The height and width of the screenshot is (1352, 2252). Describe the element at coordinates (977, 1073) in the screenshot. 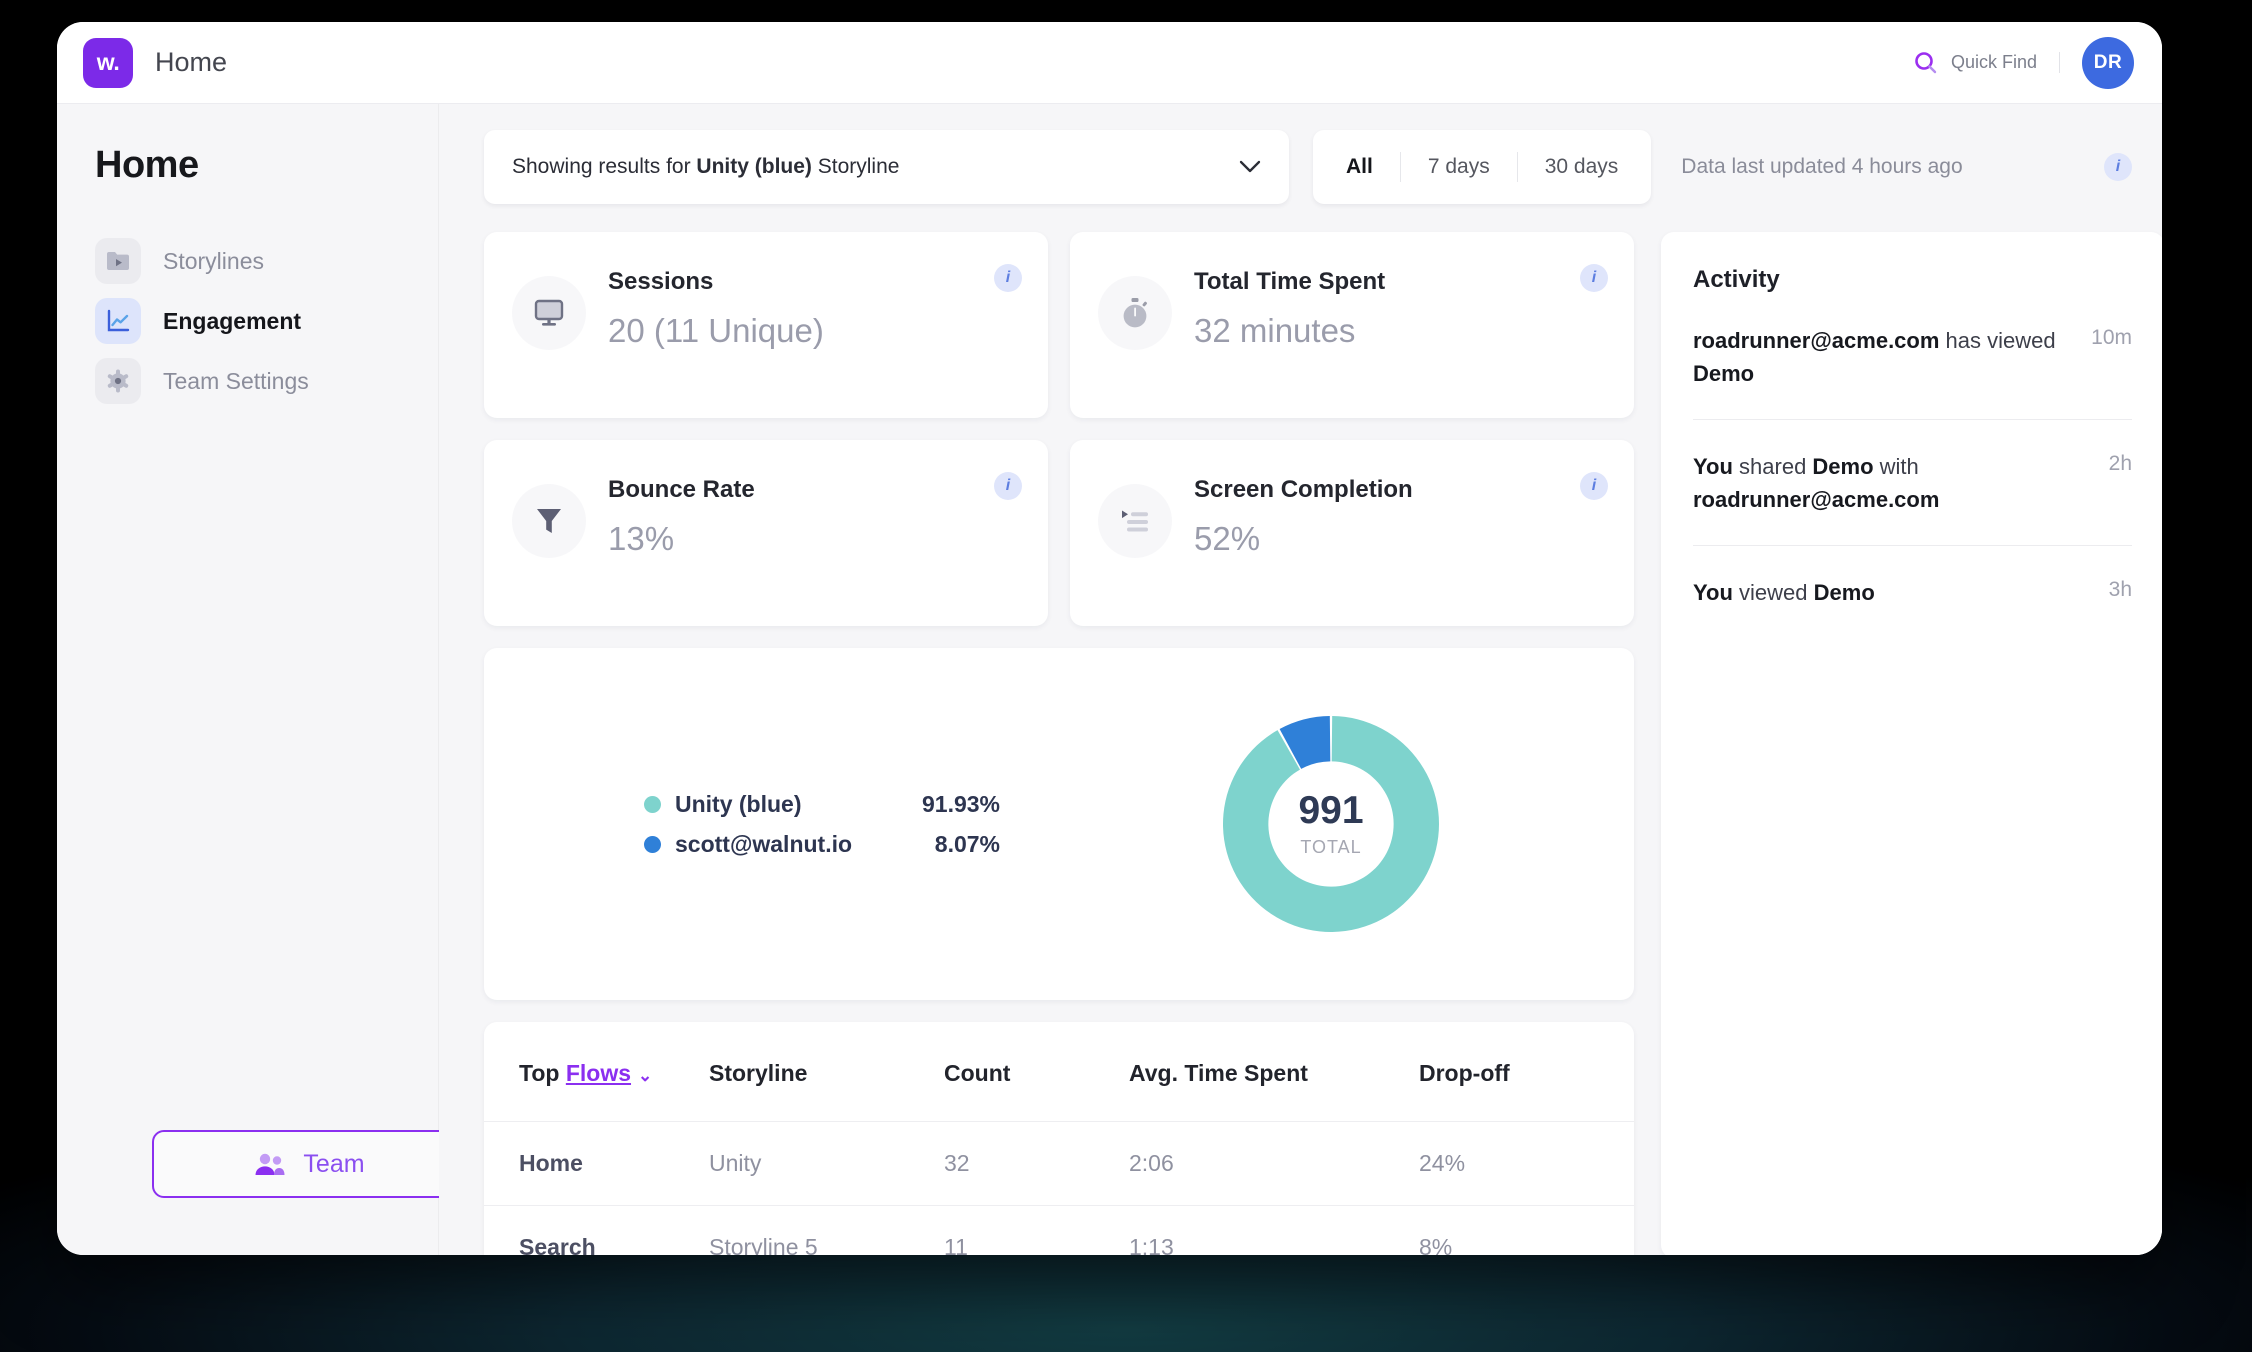

I see `column-header-count: Count` at that location.